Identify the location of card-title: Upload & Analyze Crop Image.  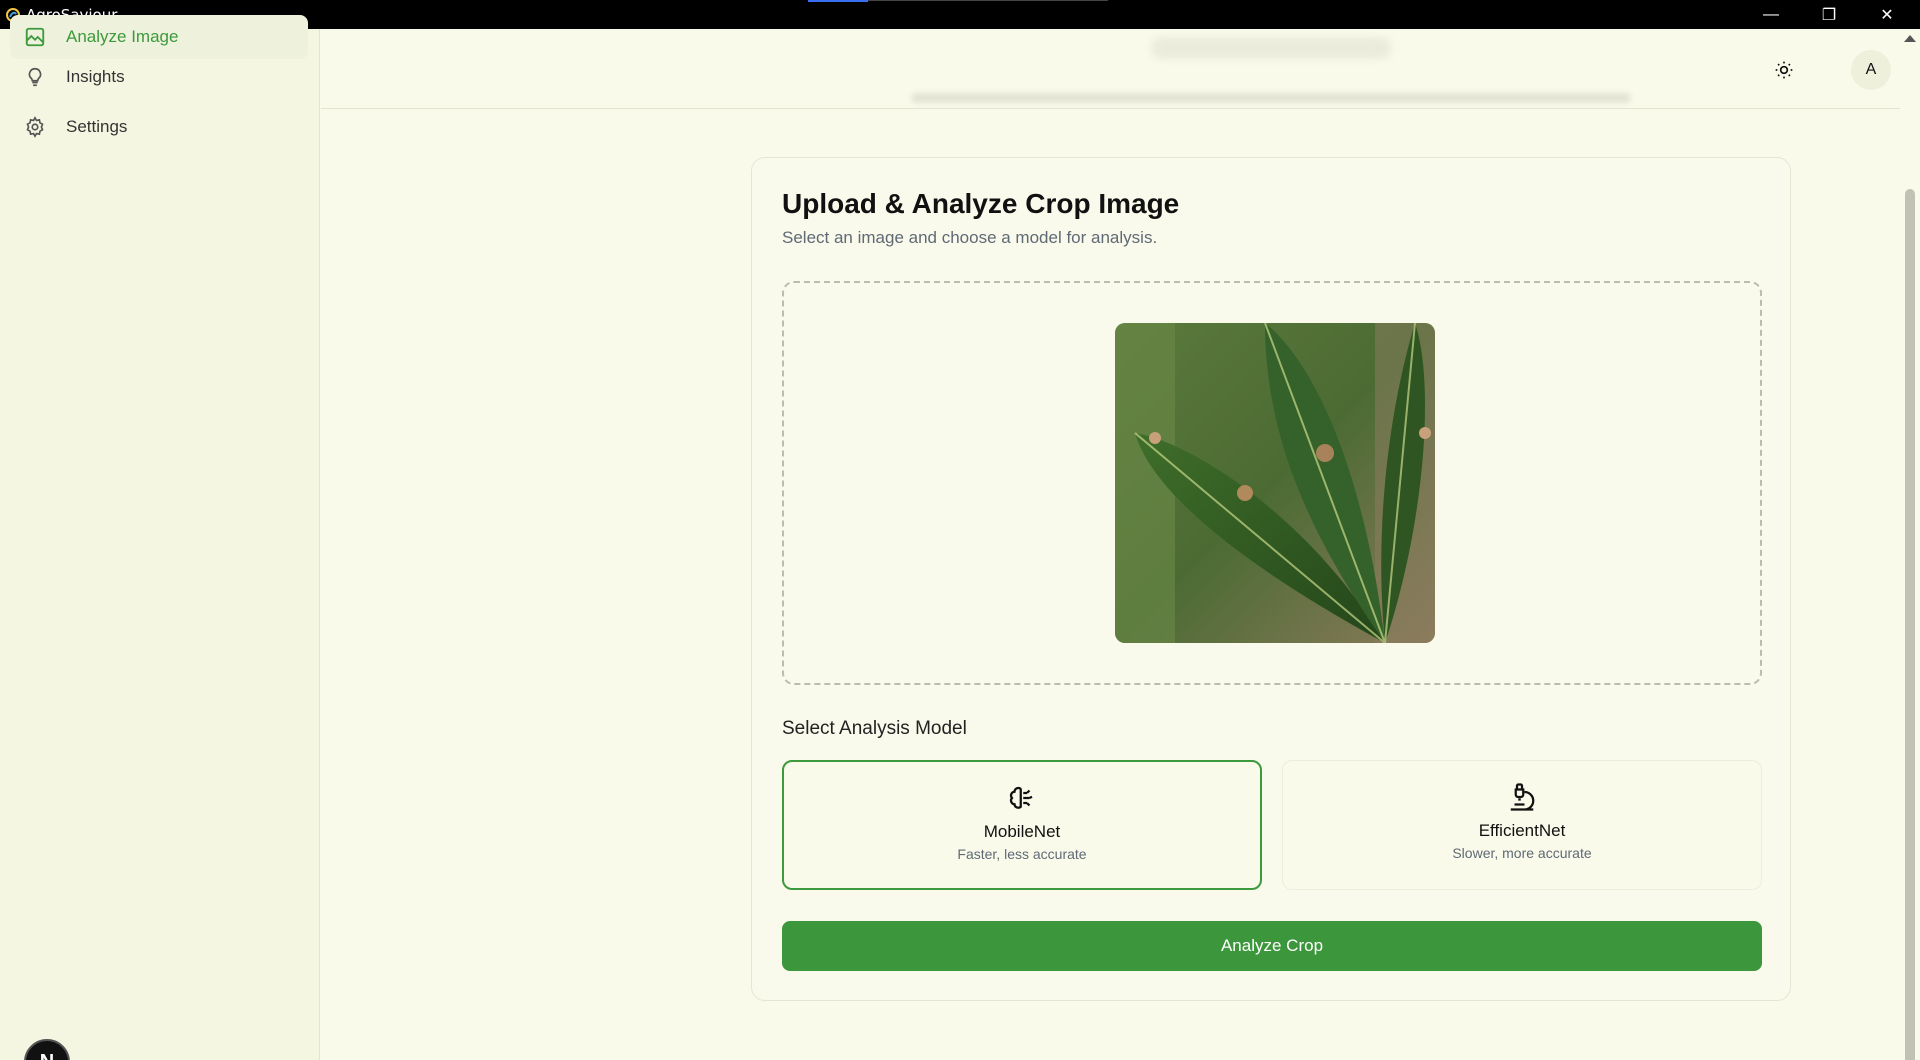
(981, 203).